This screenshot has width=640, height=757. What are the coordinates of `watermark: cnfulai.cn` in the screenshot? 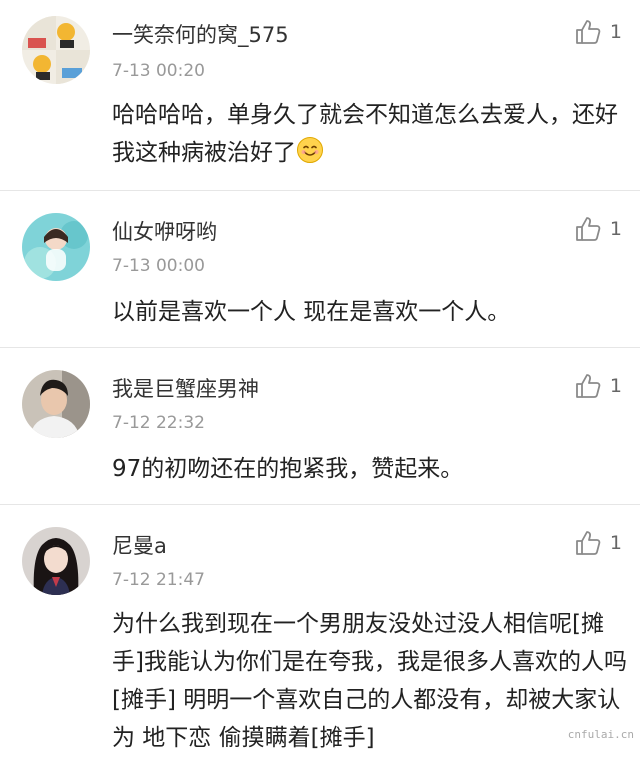 It's located at (600, 734).